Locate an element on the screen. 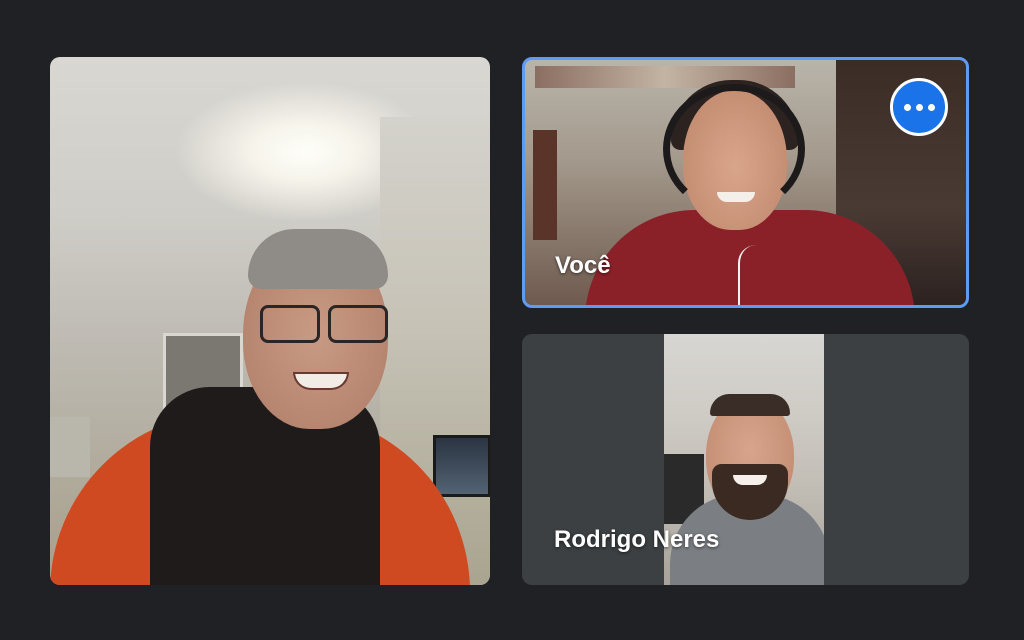 The image size is (1024, 640). participant-name-label: Rodrigo Neres is located at coordinates (637, 539).